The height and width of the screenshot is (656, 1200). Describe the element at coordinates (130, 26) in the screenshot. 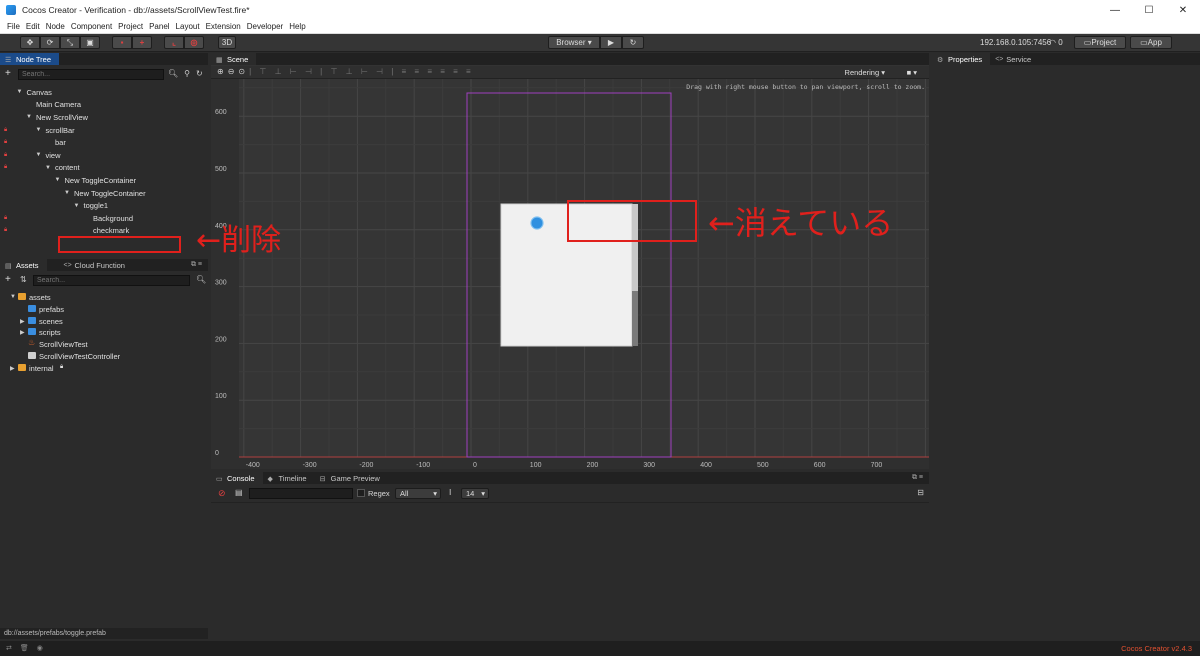

I see `menu-project: Project` at that location.